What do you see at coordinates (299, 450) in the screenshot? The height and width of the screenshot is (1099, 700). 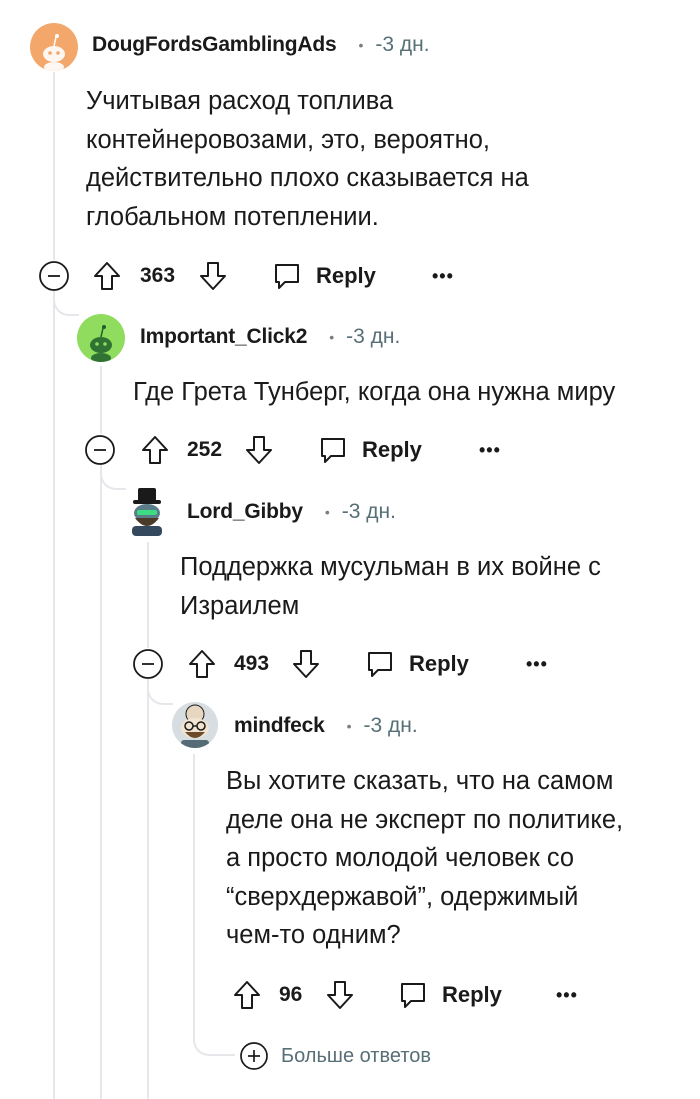 I see `comment-actions: 252 Reply •••` at bounding box center [299, 450].